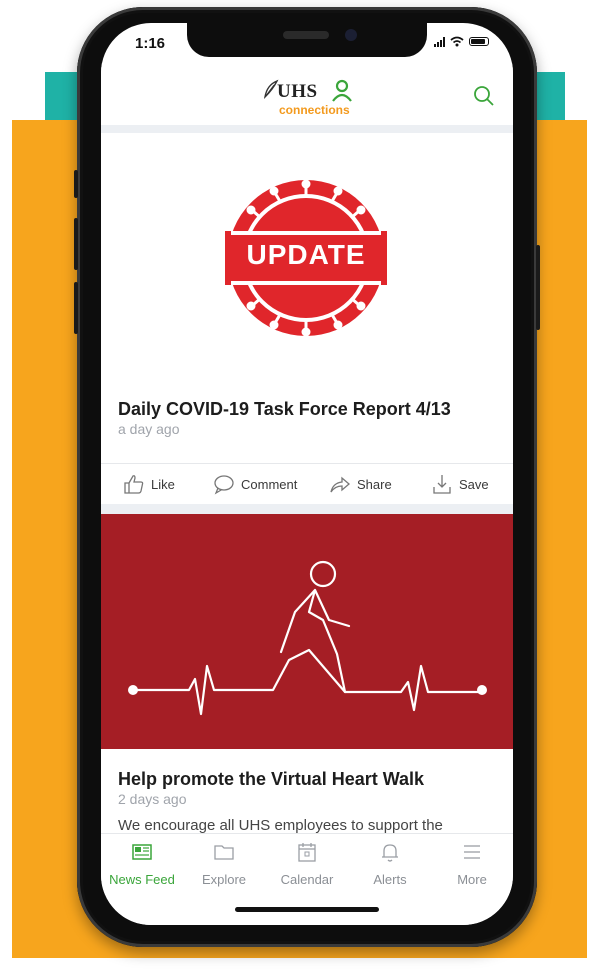 This screenshot has height=972, width=589. What do you see at coordinates (142, 879) in the screenshot?
I see `tab-label: News Feed` at bounding box center [142, 879].